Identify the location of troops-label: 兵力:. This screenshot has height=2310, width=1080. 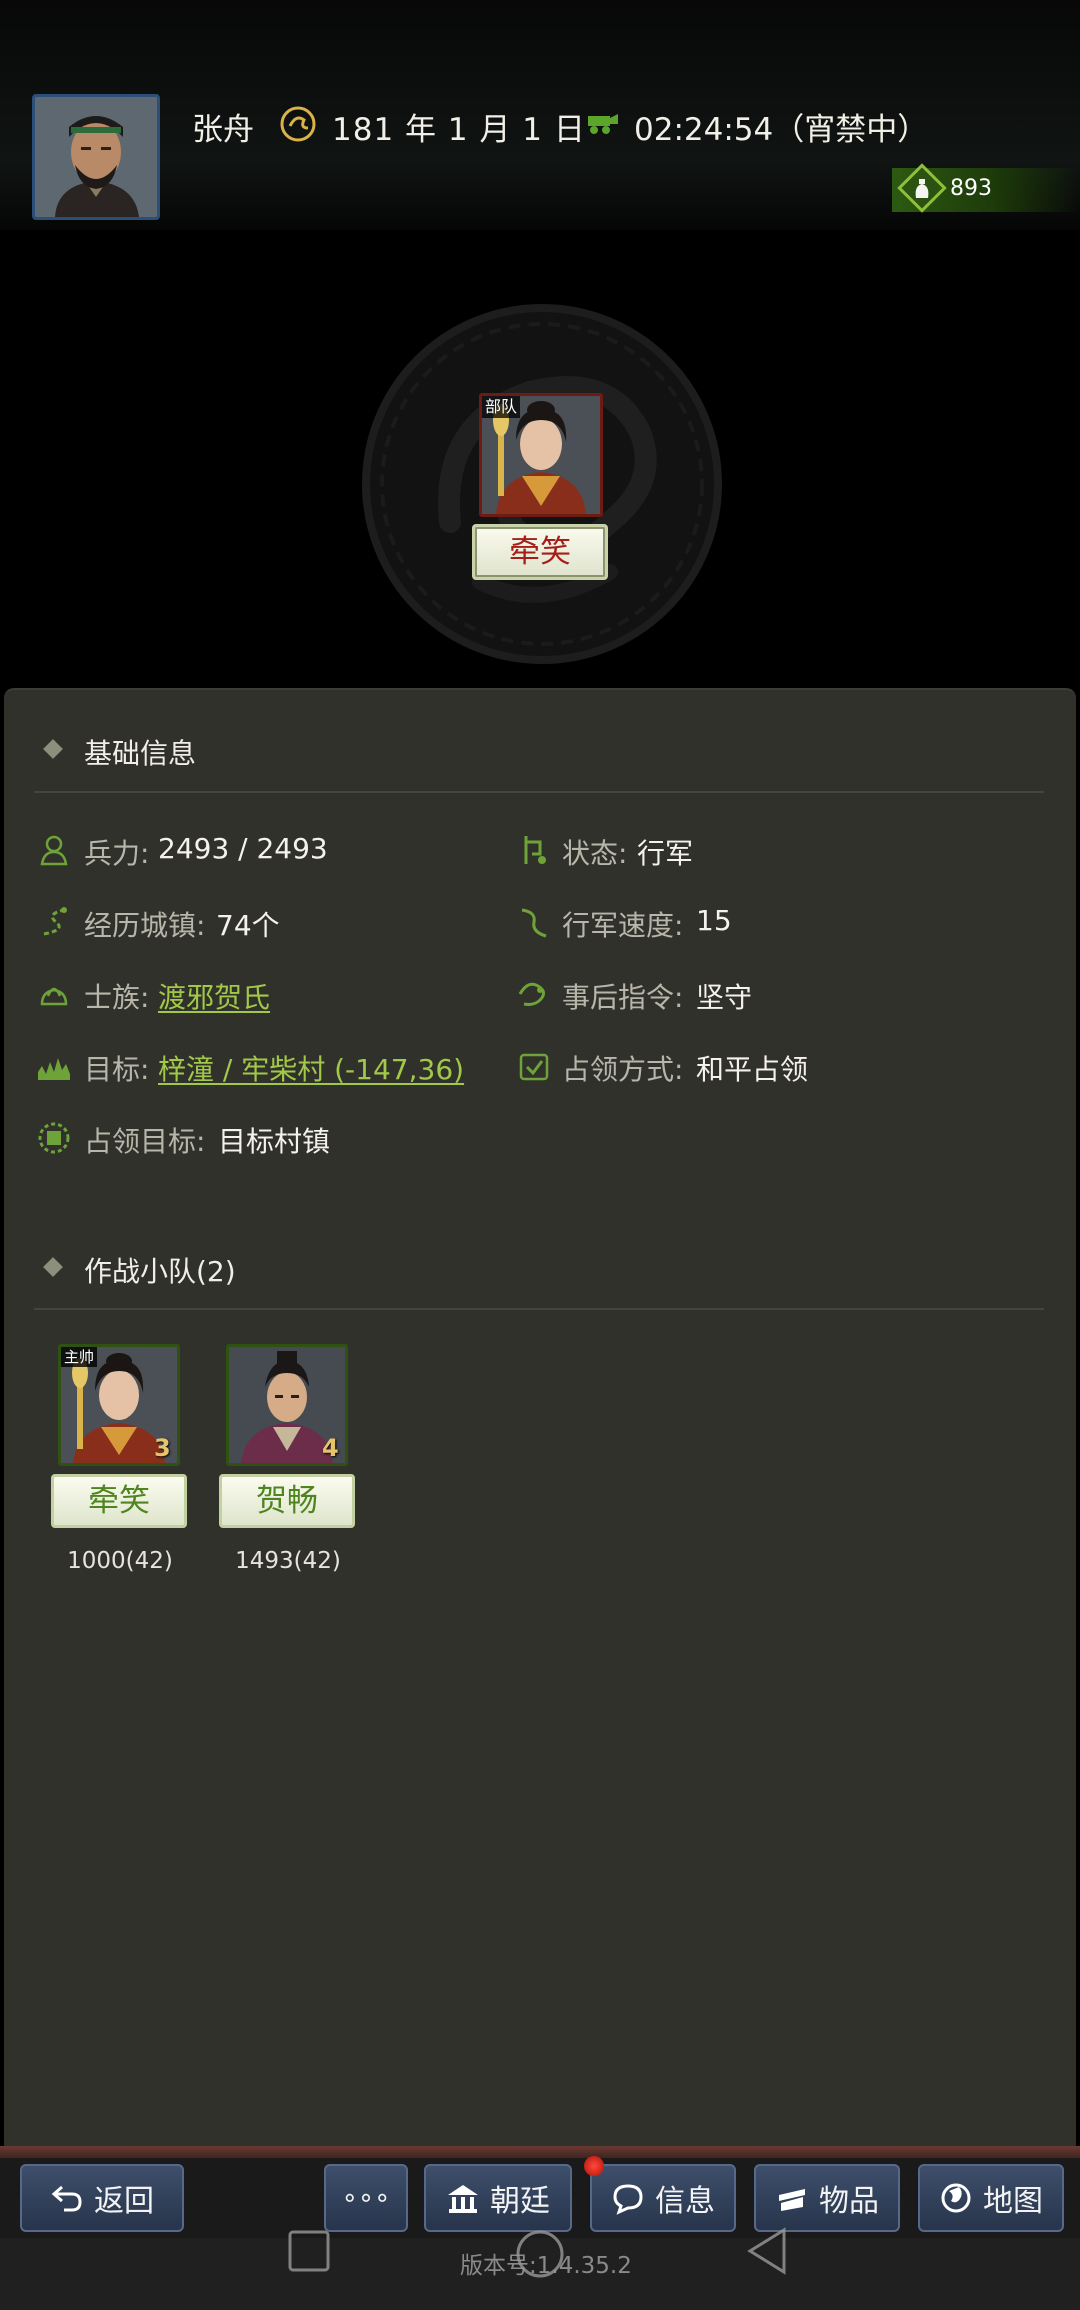
(117, 853).